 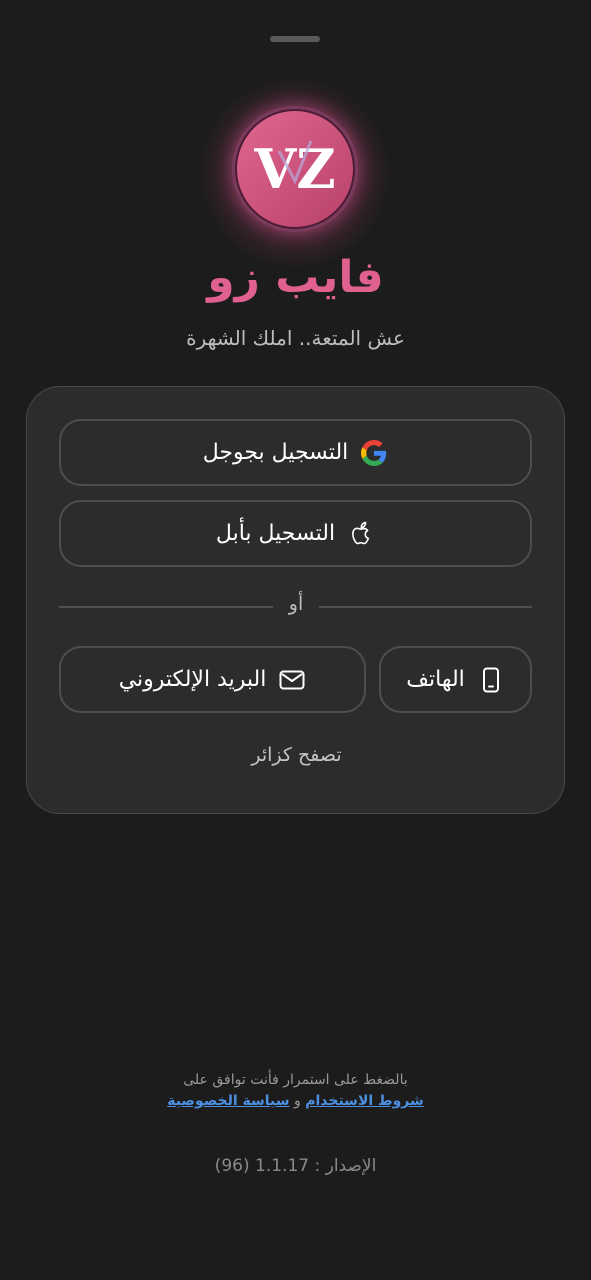 I want to click on svg-text: VZ, so click(x=294, y=169).